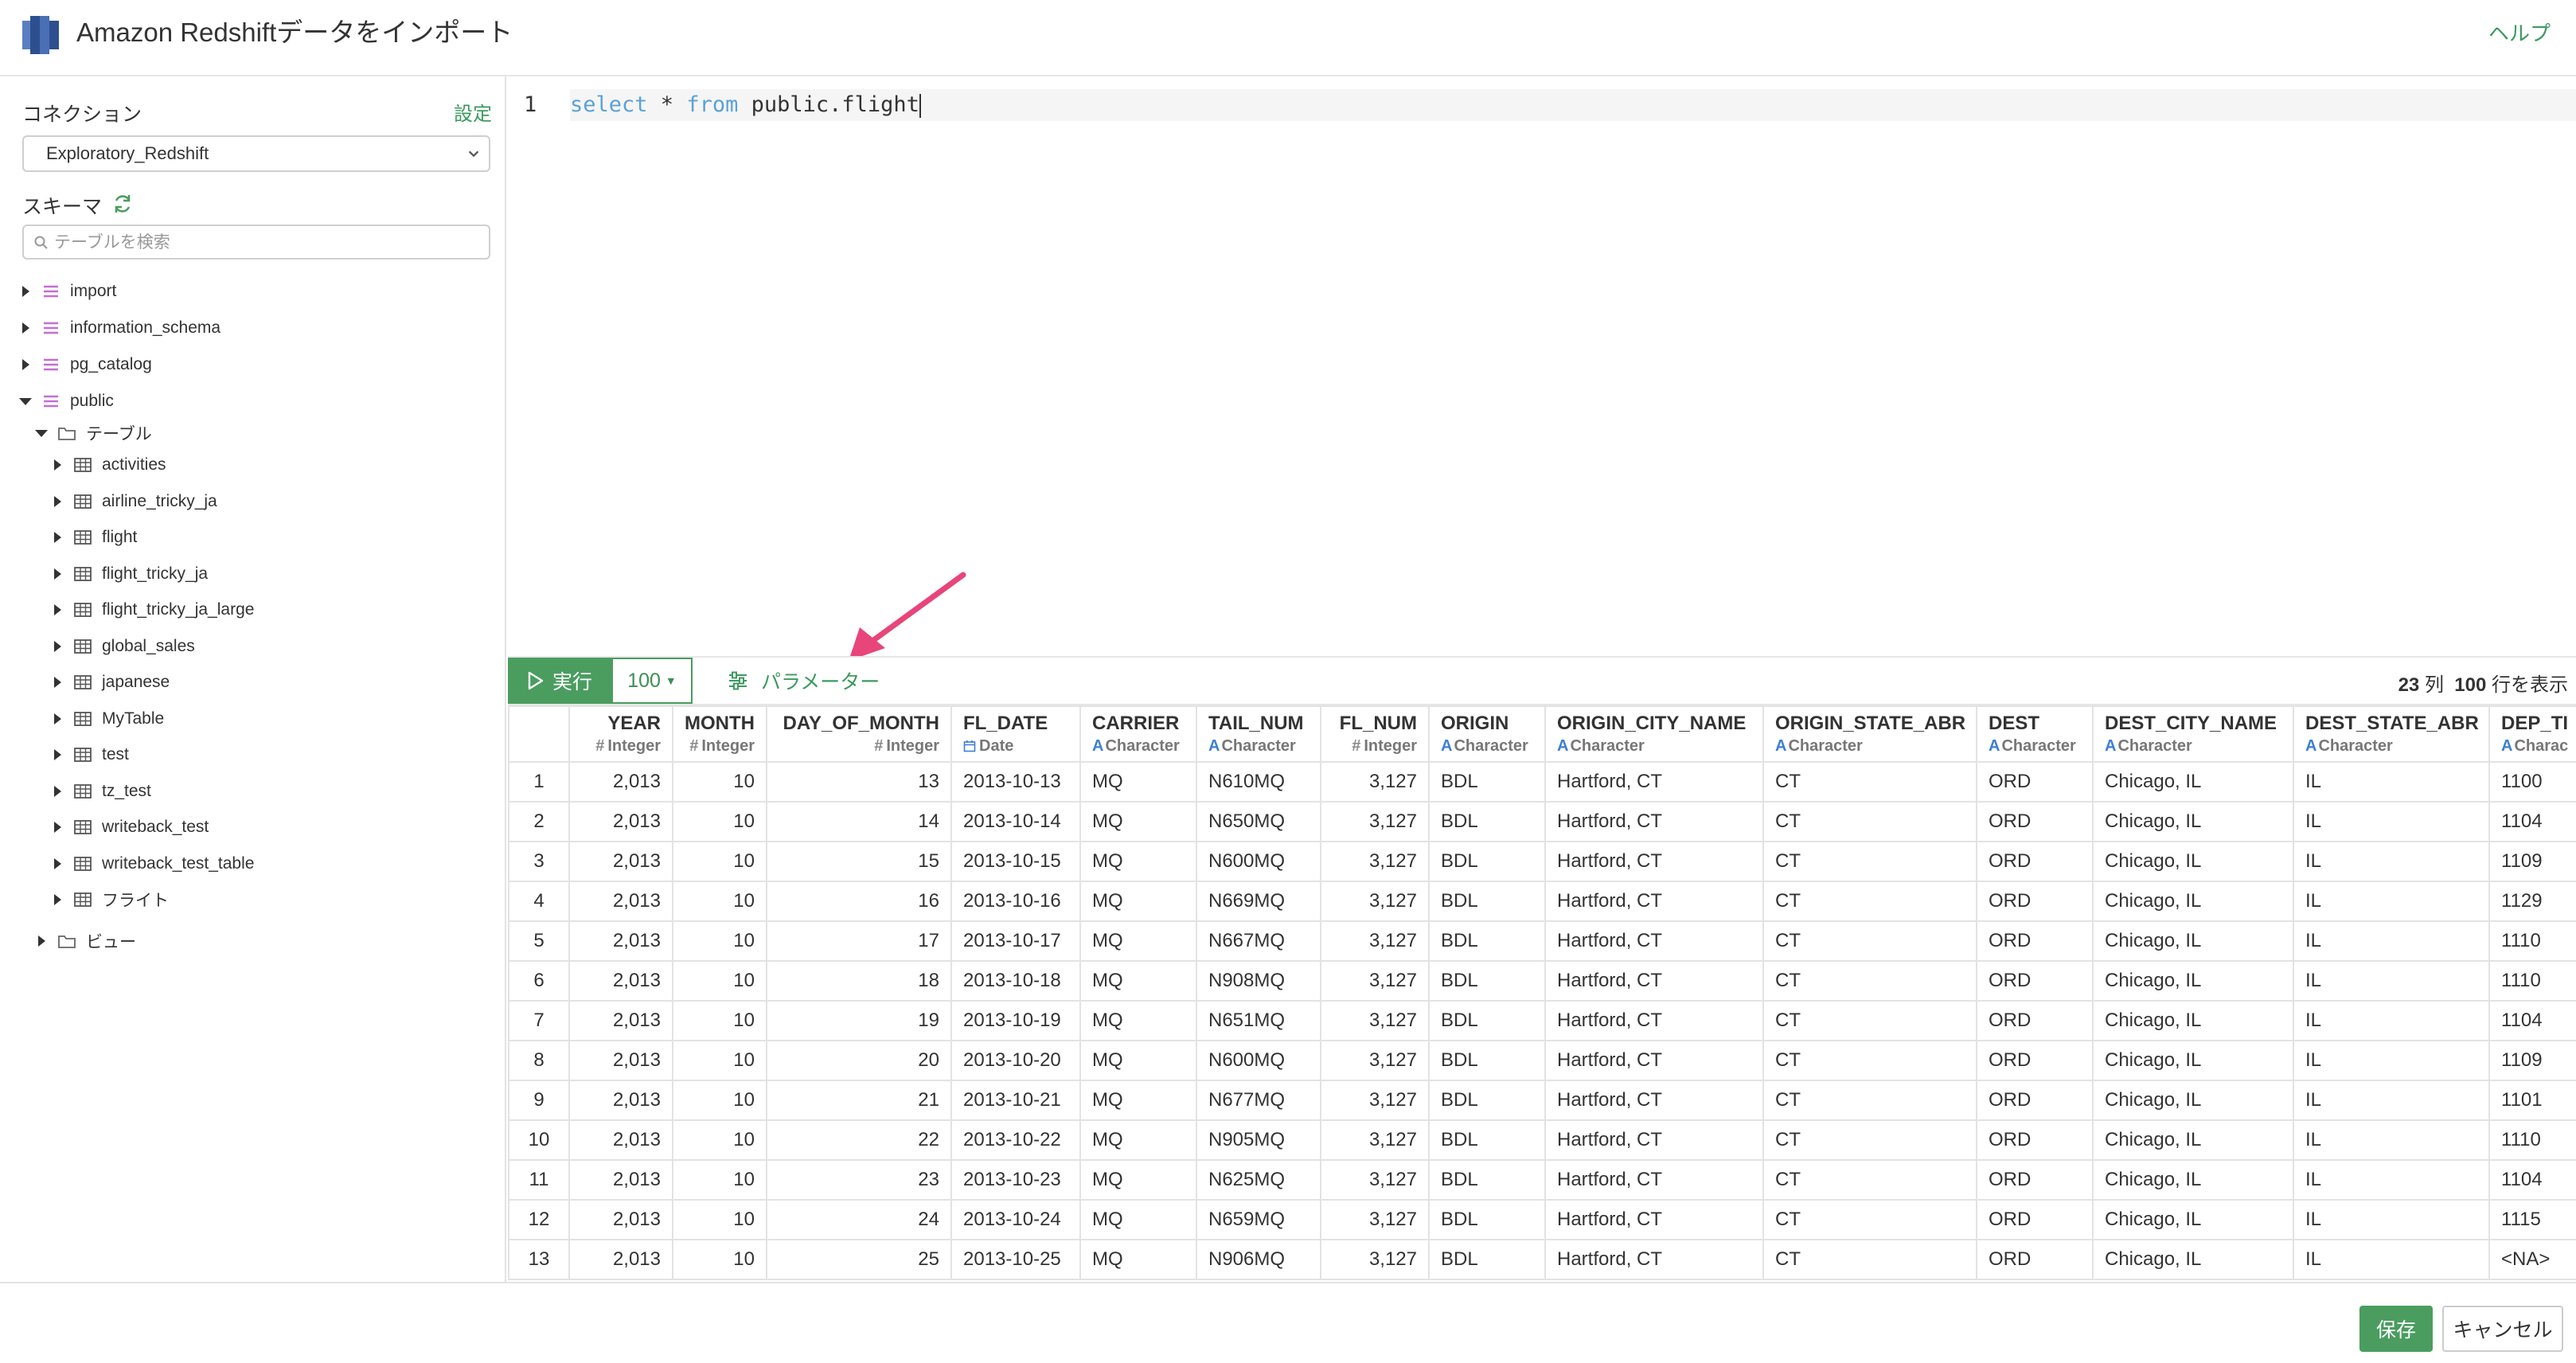 The height and width of the screenshot is (1363, 2576). Describe the element at coordinates (1869, 734) in the screenshot. I see `column-header: ORIGIN_STATE_ABR A Character` at that location.